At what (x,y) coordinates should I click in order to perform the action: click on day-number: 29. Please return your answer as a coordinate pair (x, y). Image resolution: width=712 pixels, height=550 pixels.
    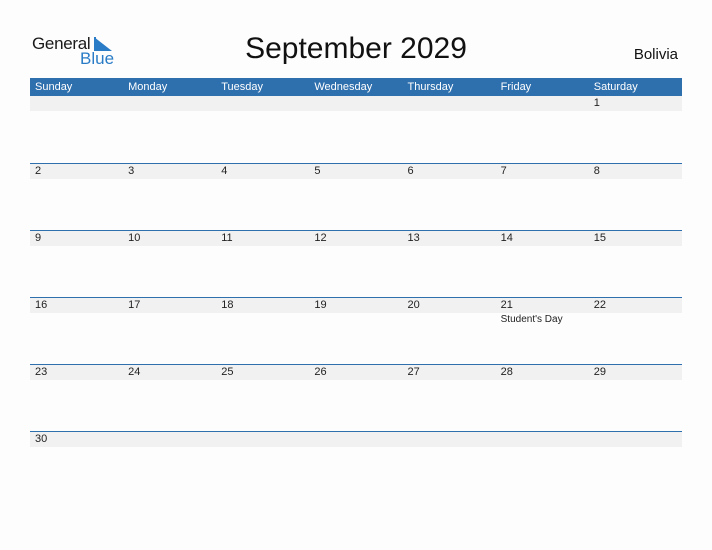
    Looking at the image, I should click on (599, 372).